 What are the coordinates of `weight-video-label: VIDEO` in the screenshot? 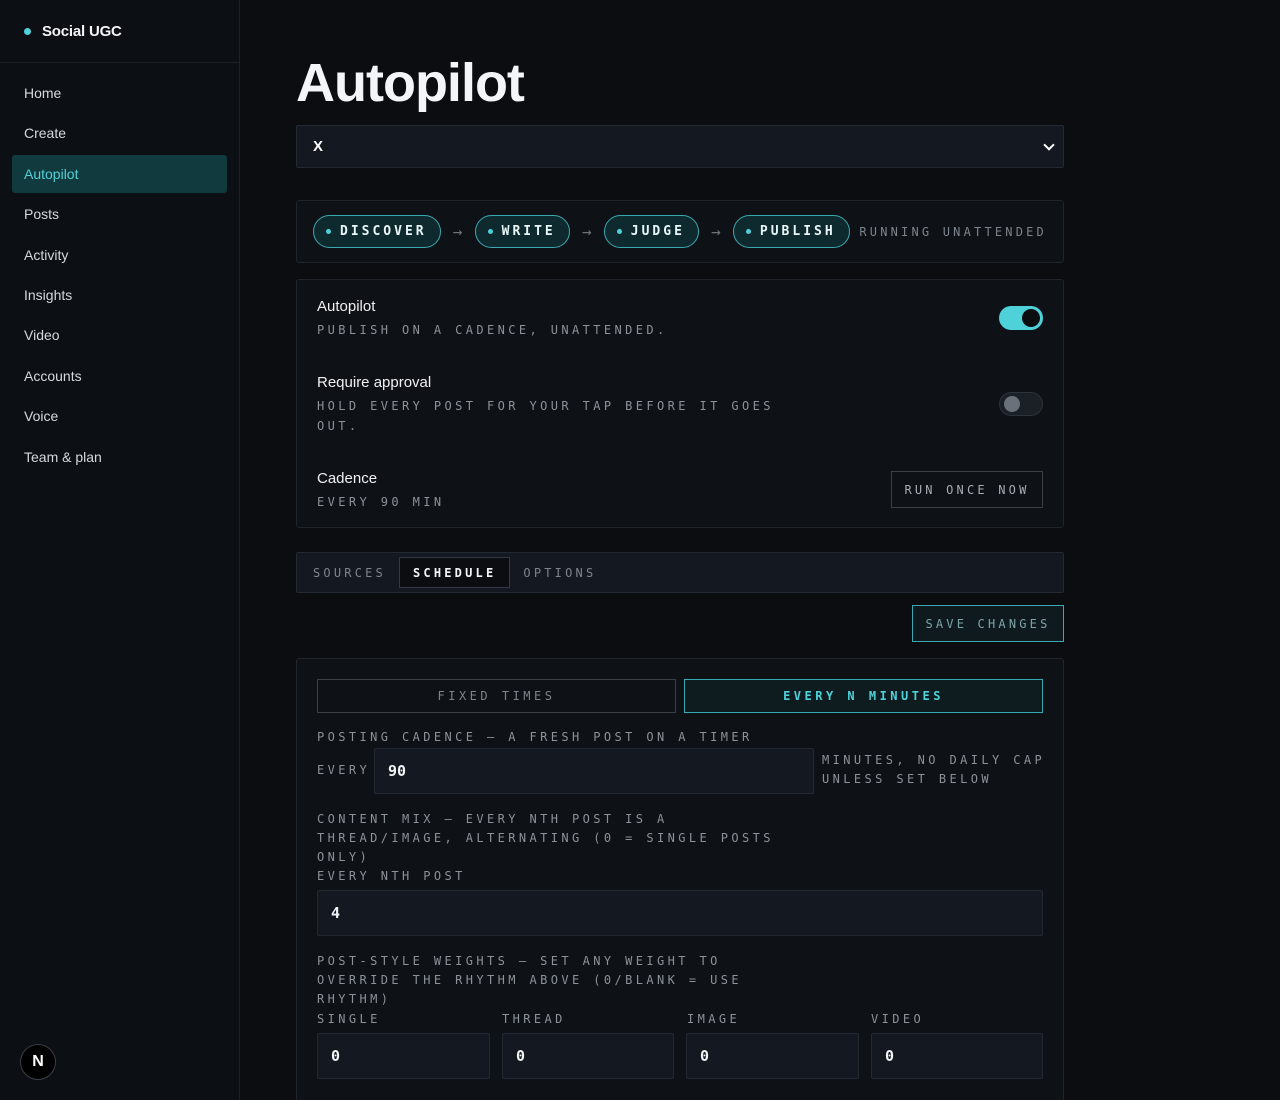 It's located at (898, 1019).